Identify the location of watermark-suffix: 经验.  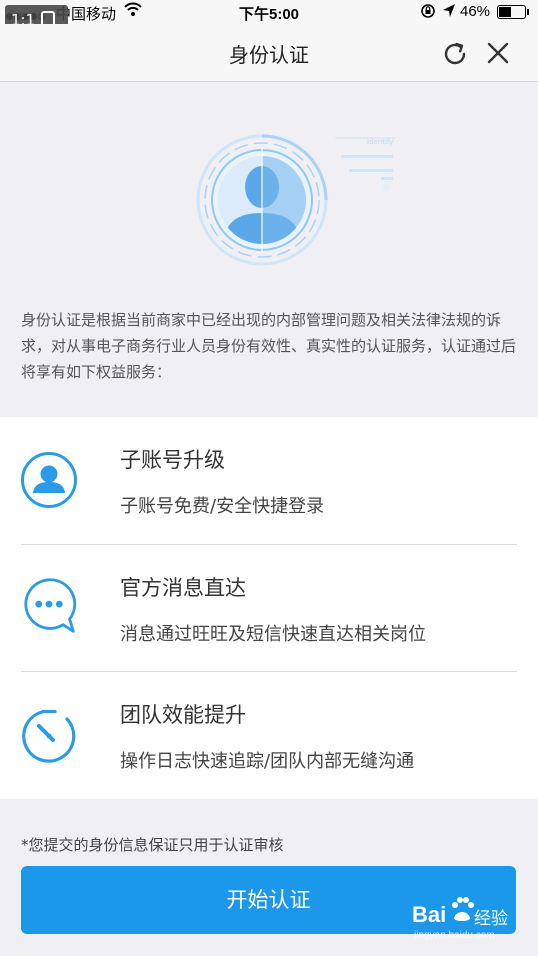
(491, 918).